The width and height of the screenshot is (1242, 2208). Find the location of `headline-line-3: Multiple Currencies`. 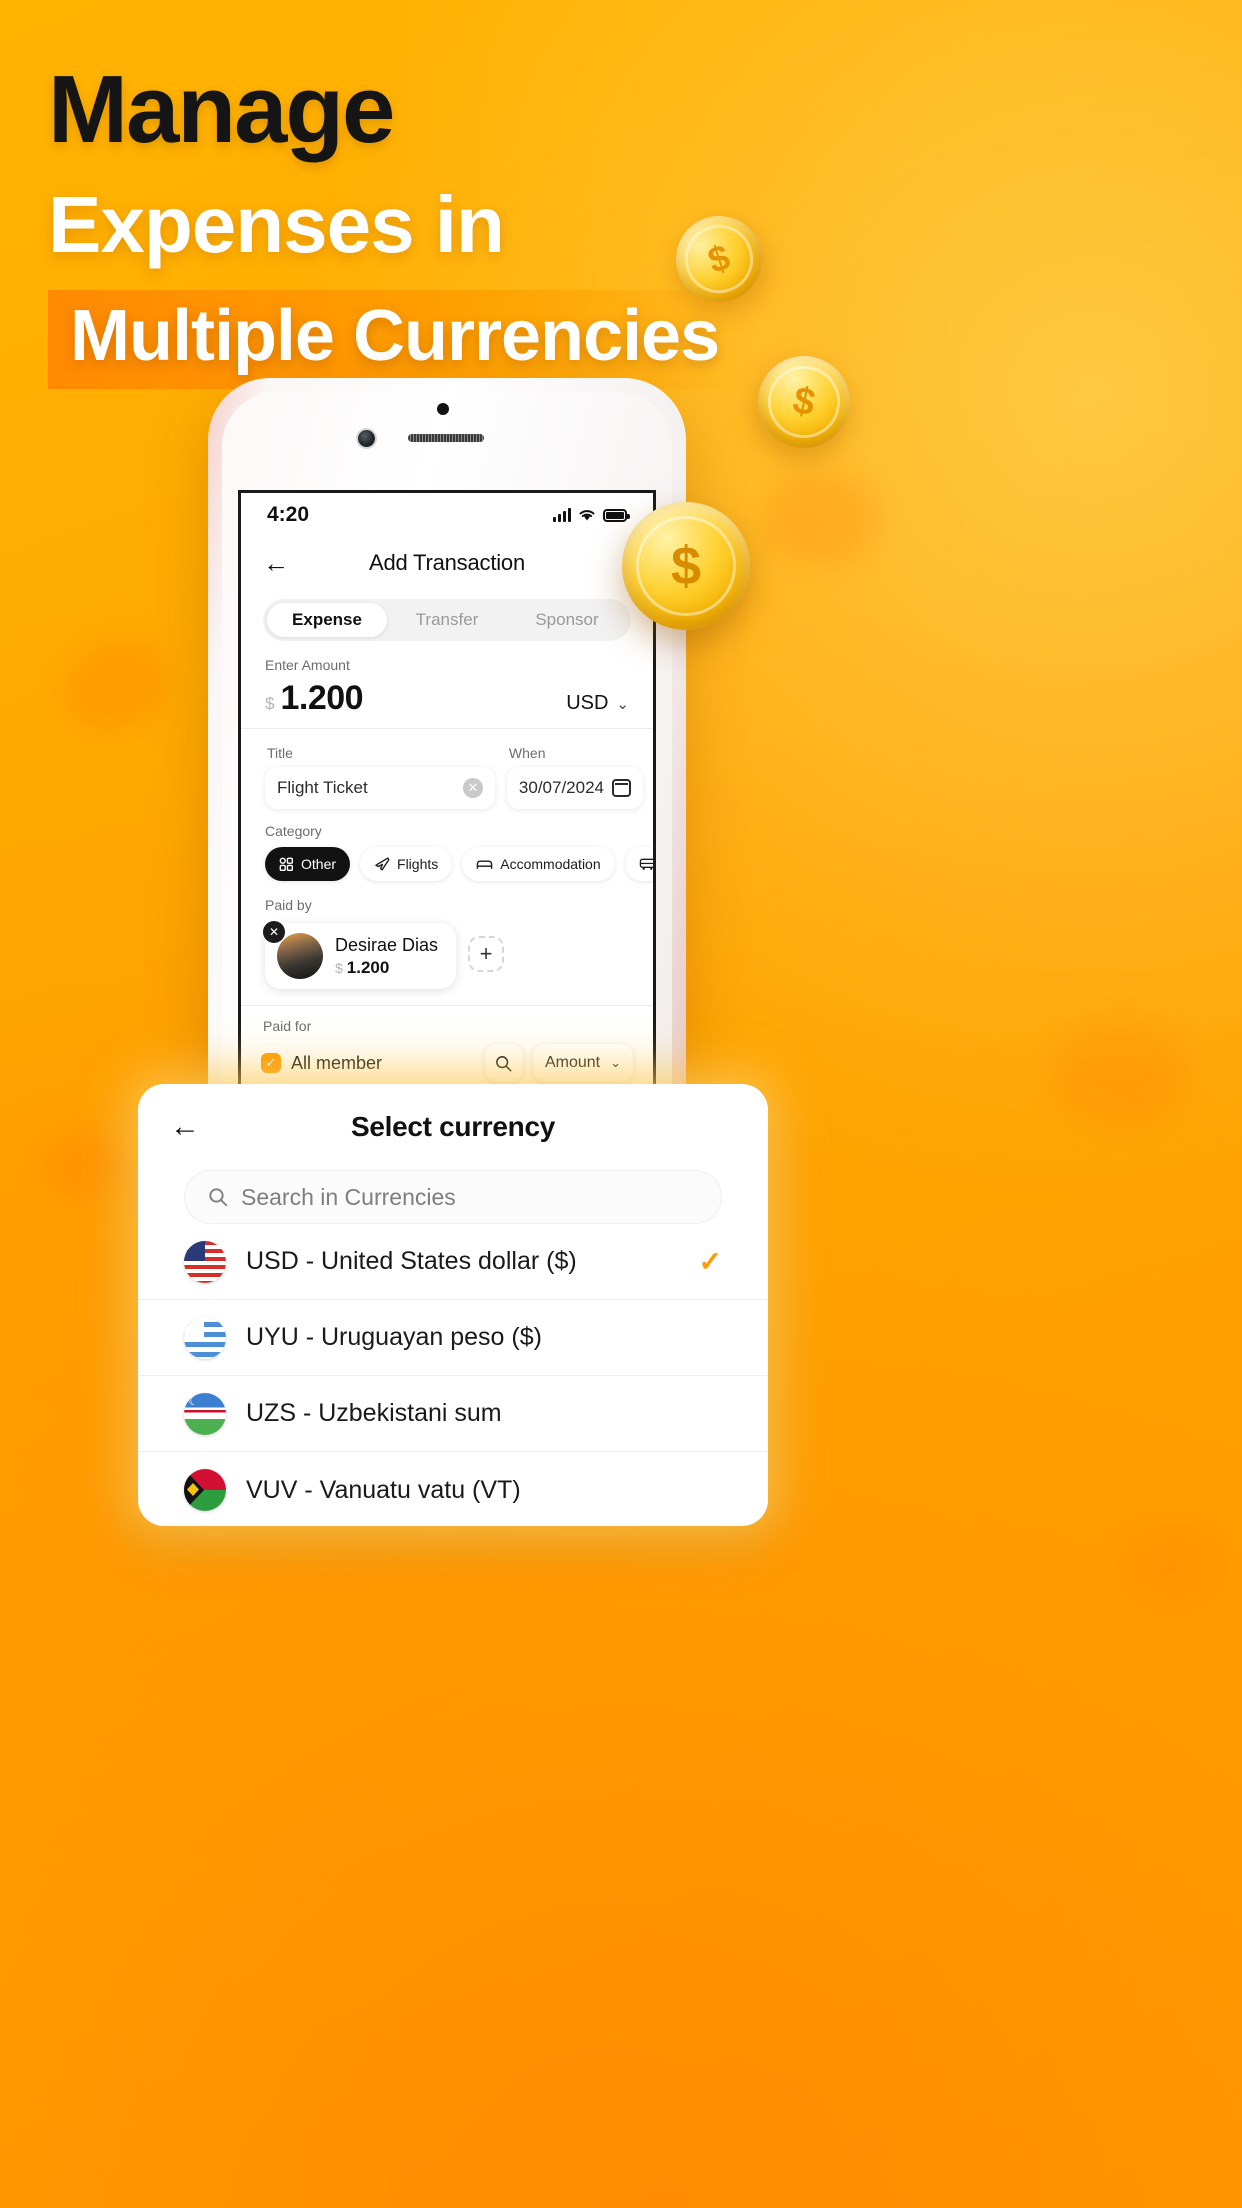

headline-line-3: Multiple Currencies is located at coordinates (395, 335).